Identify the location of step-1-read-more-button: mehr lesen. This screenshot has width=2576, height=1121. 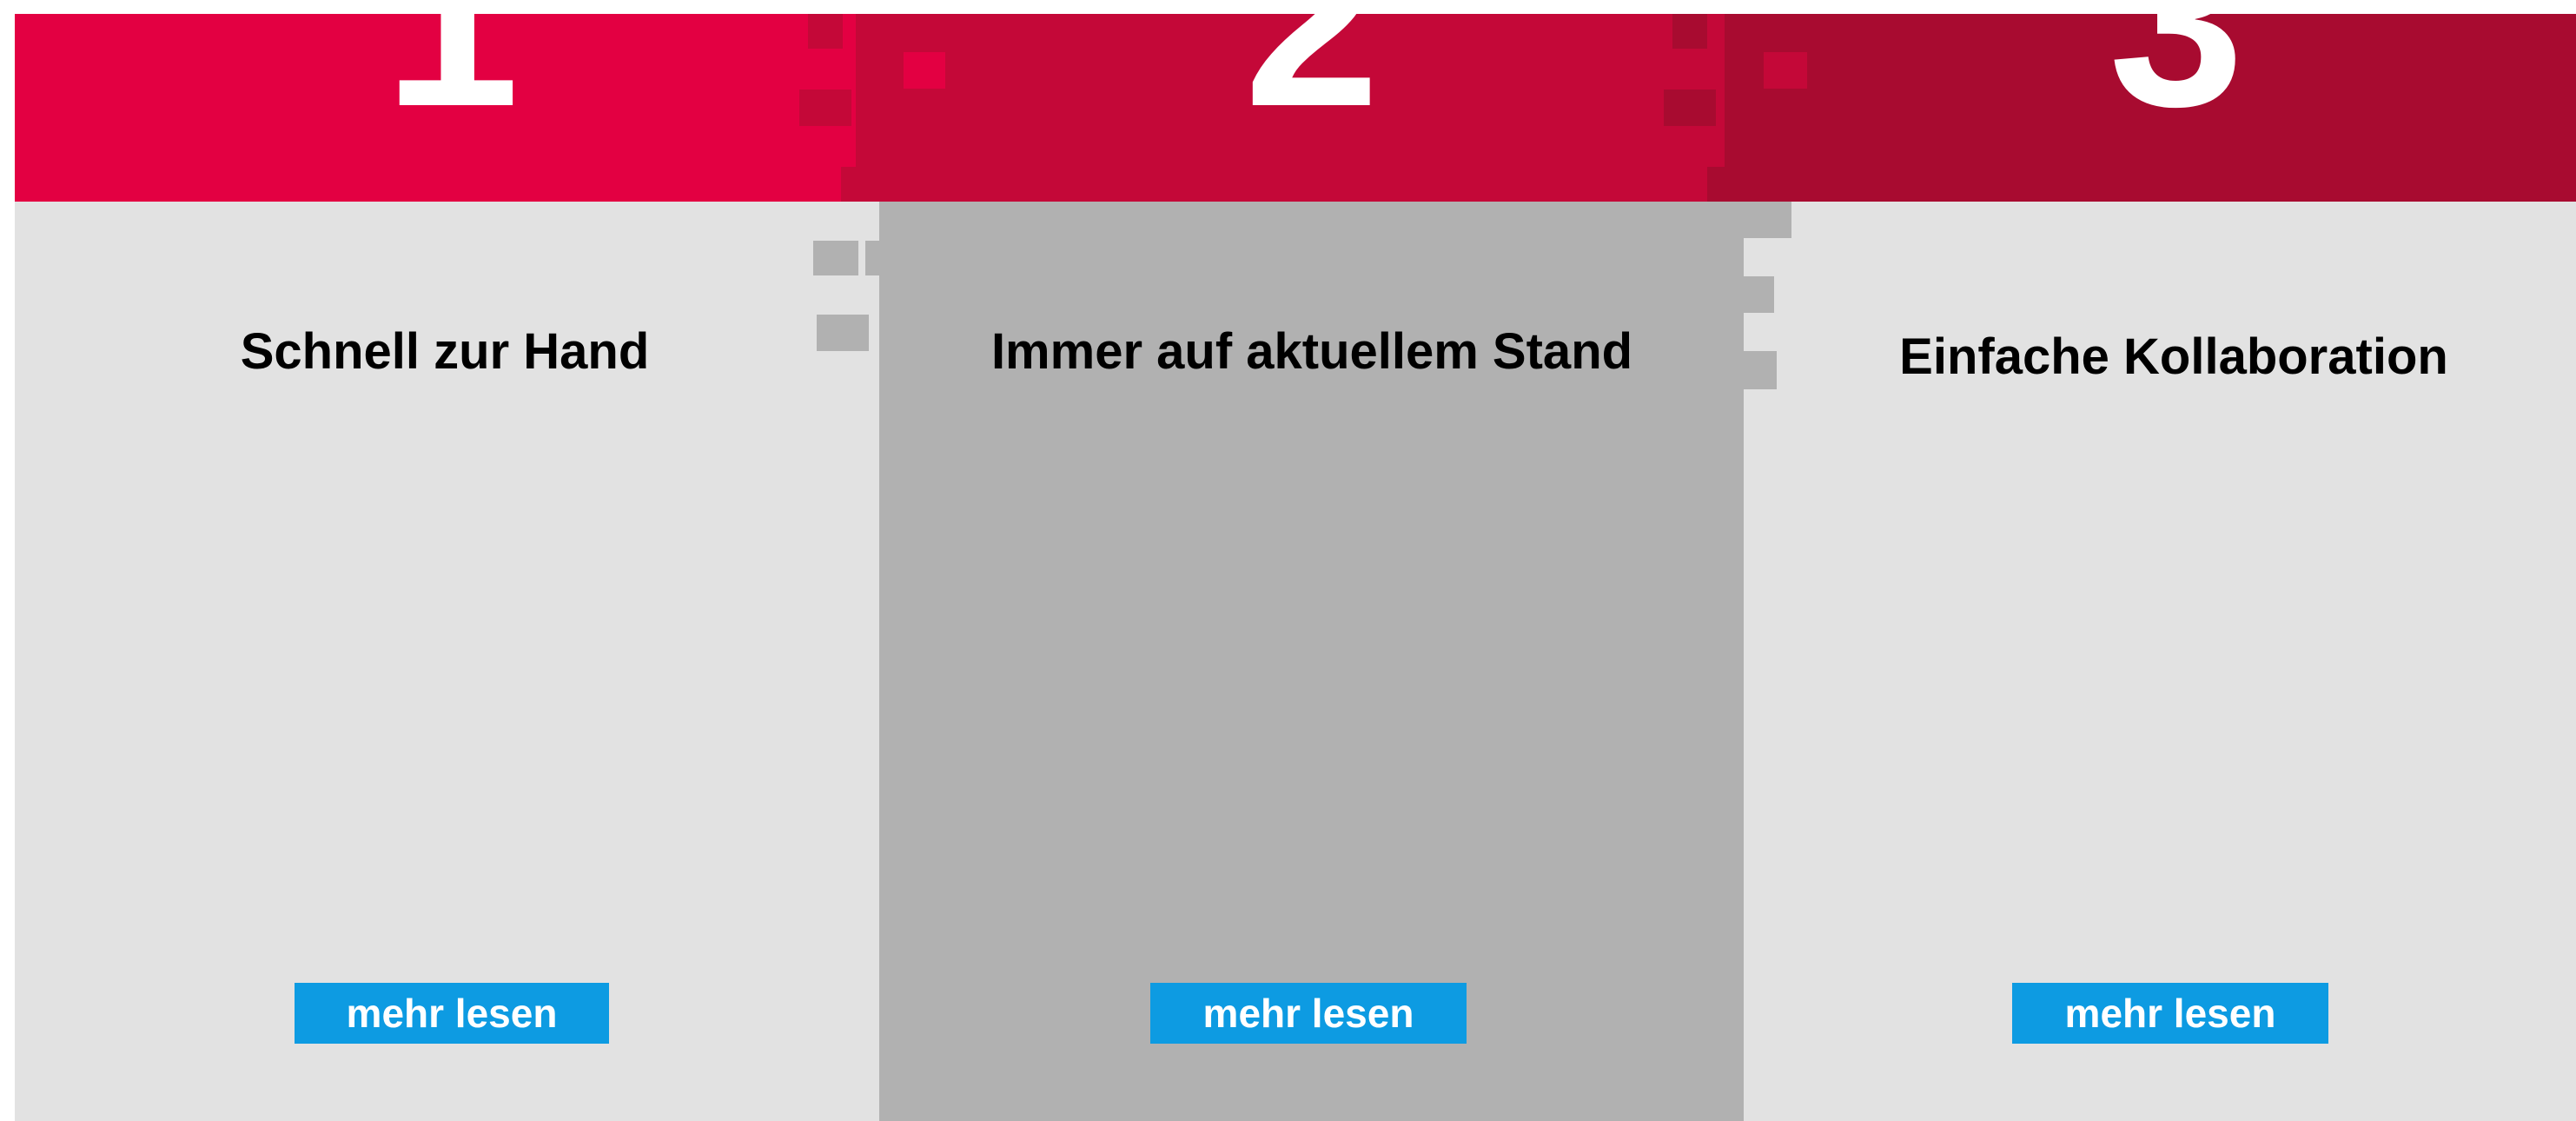
(452, 1013).